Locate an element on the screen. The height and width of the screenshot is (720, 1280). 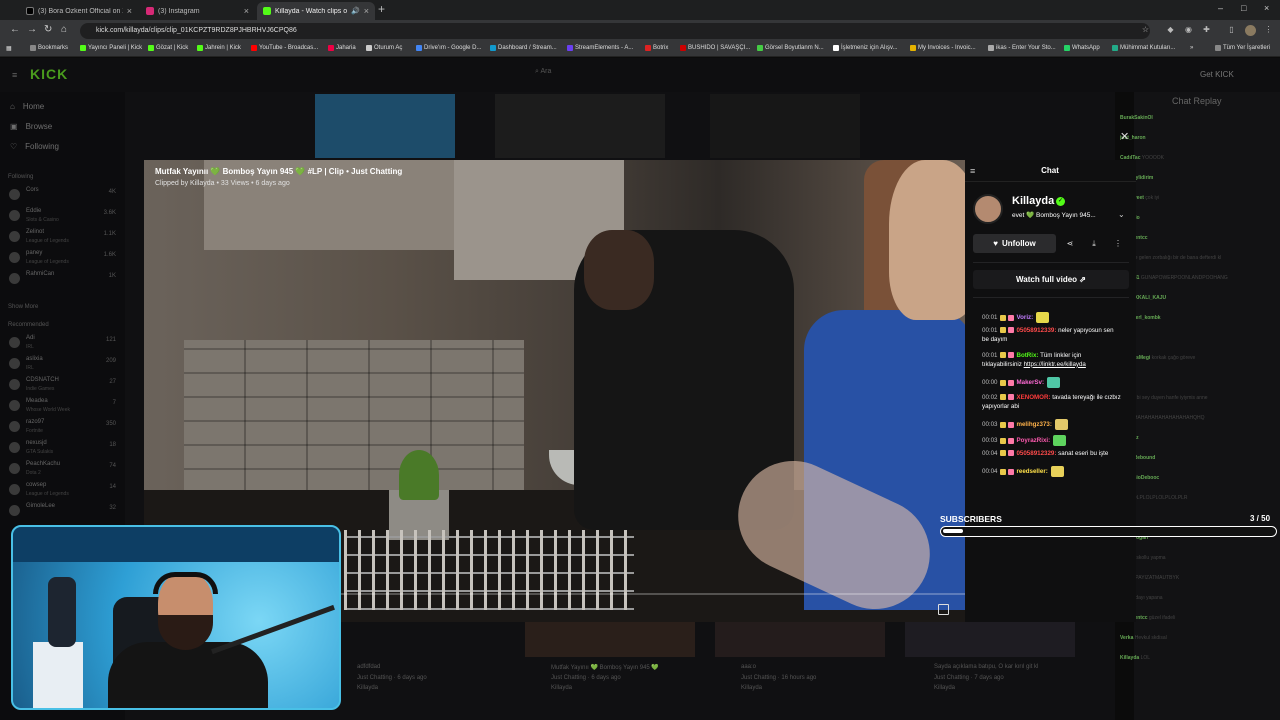
channel-name: Killayda is located at coordinates (1033, 201).